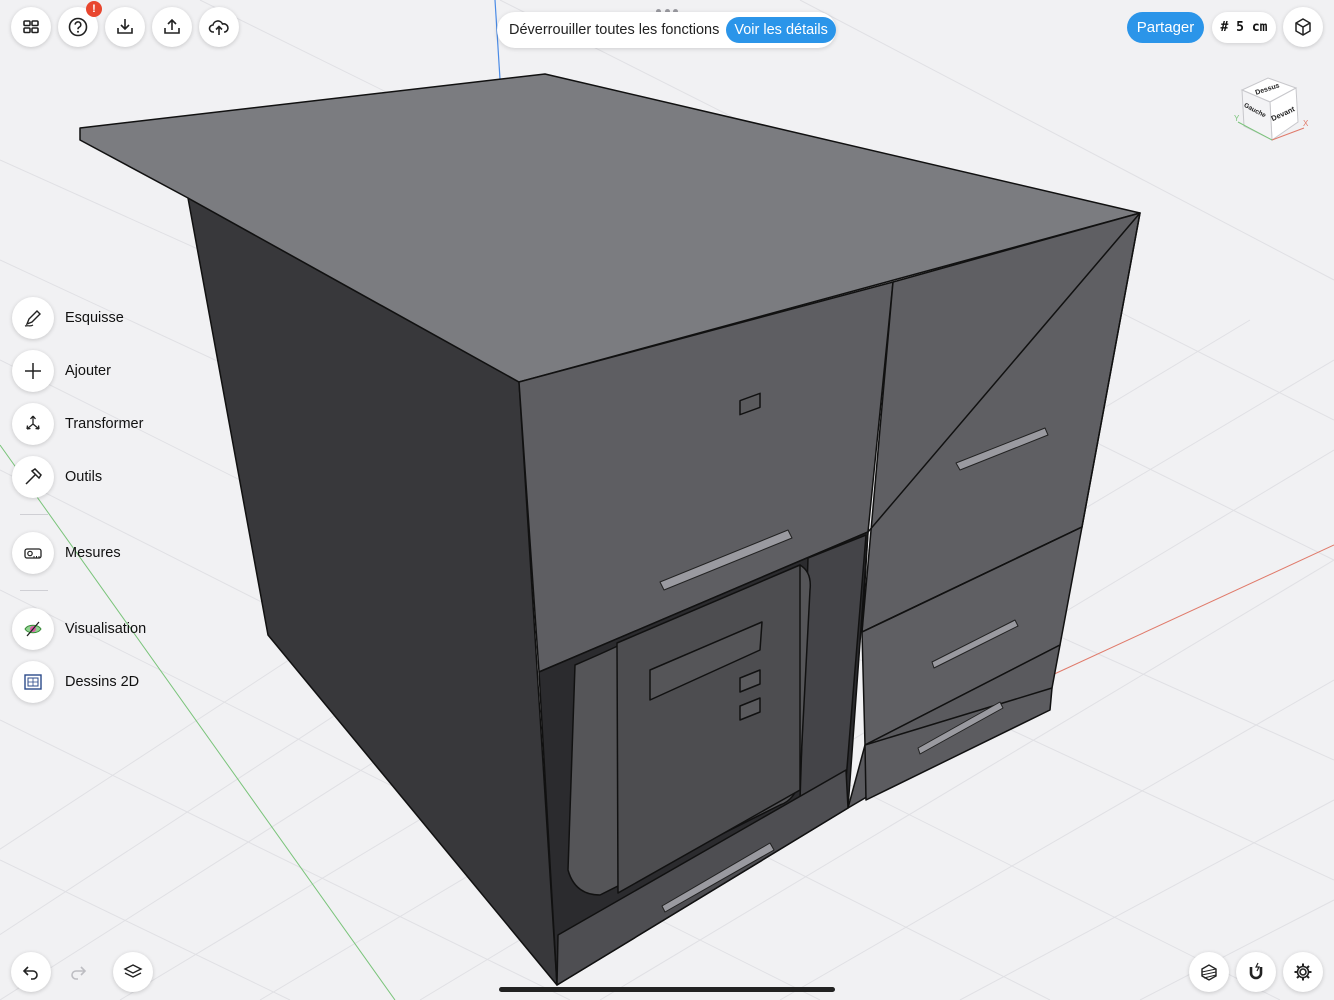 Image resolution: width=1334 pixels, height=1000 pixels. I want to click on home-indicator, so click(667, 989).